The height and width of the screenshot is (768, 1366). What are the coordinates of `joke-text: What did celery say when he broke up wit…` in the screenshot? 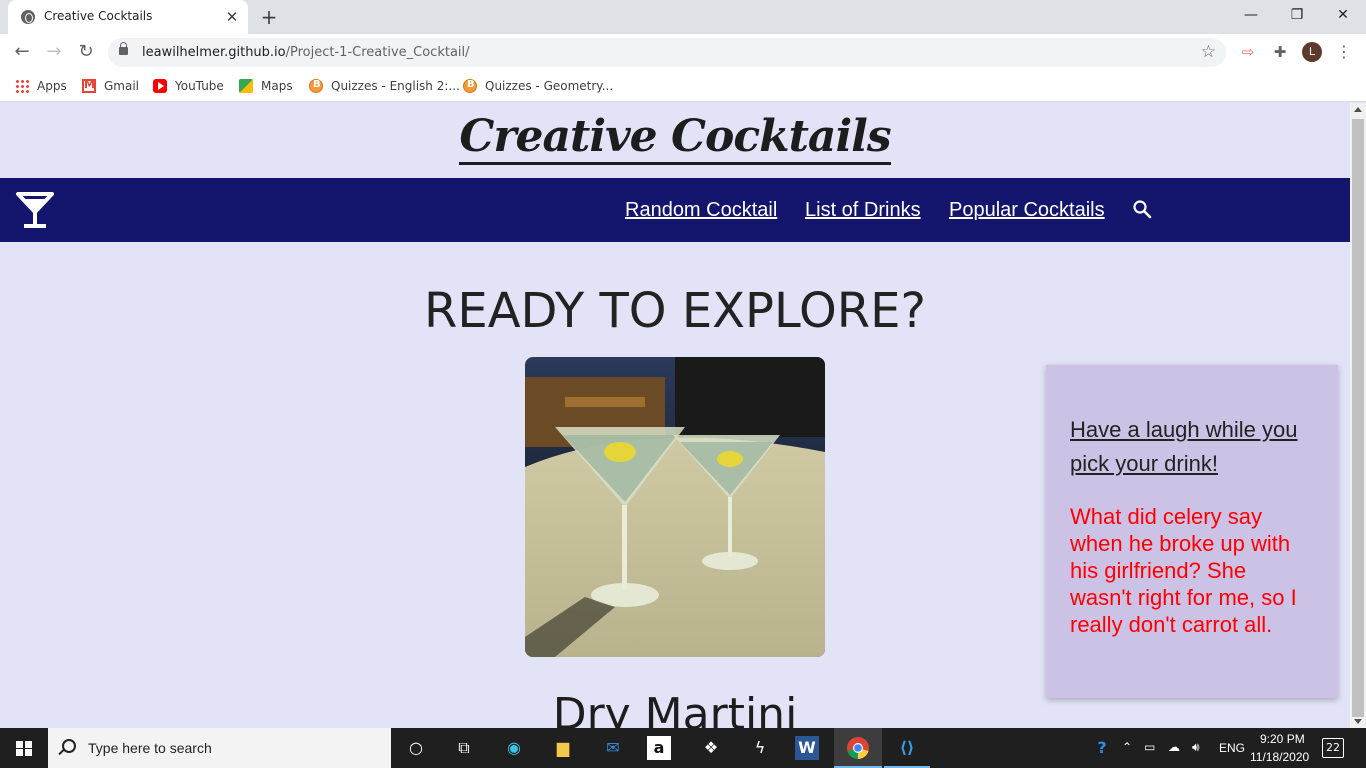 It's located at (1183, 570).